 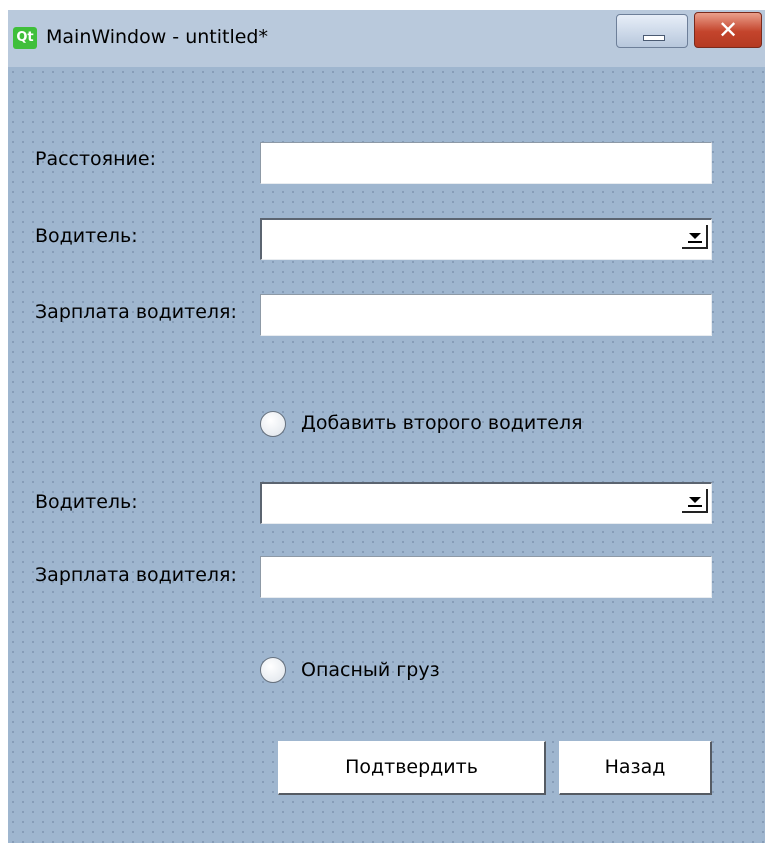 What do you see at coordinates (442, 423) in the screenshot?
I see `add-second-driver-label: Добавить второго водителя` at bounding box center [442, 423].